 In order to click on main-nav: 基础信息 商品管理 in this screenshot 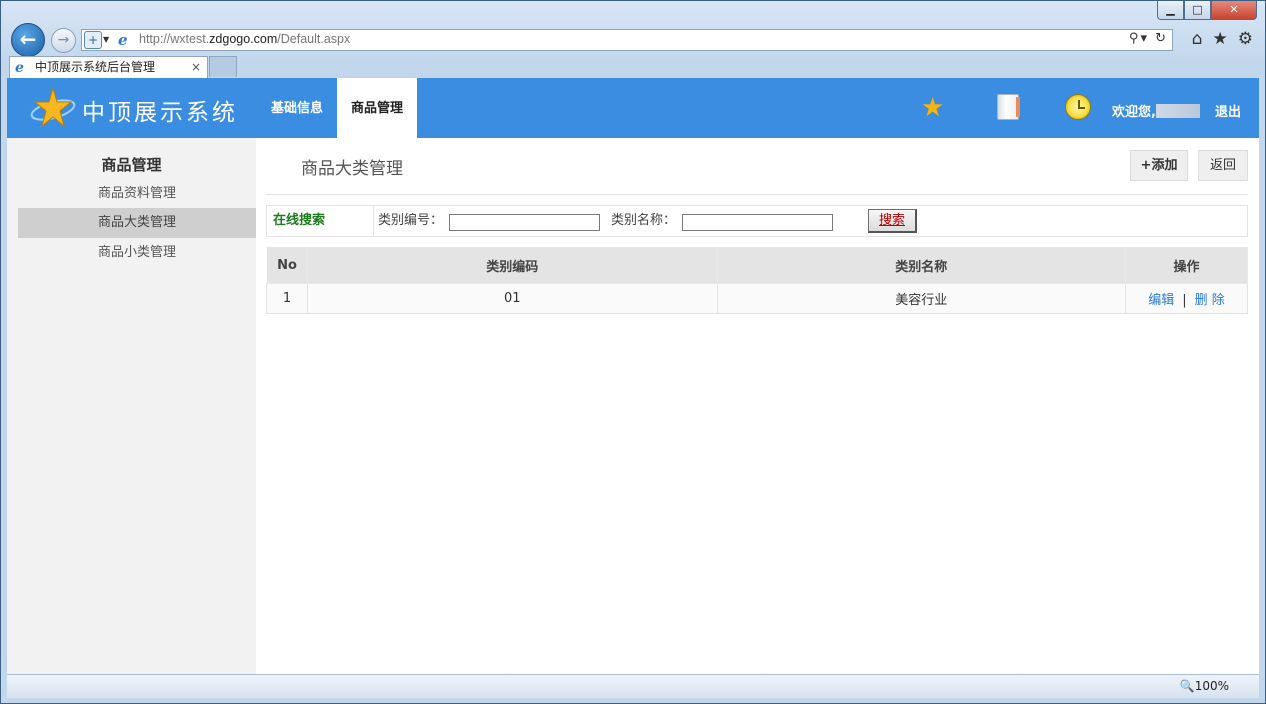, I will do `click(337, 108)`.